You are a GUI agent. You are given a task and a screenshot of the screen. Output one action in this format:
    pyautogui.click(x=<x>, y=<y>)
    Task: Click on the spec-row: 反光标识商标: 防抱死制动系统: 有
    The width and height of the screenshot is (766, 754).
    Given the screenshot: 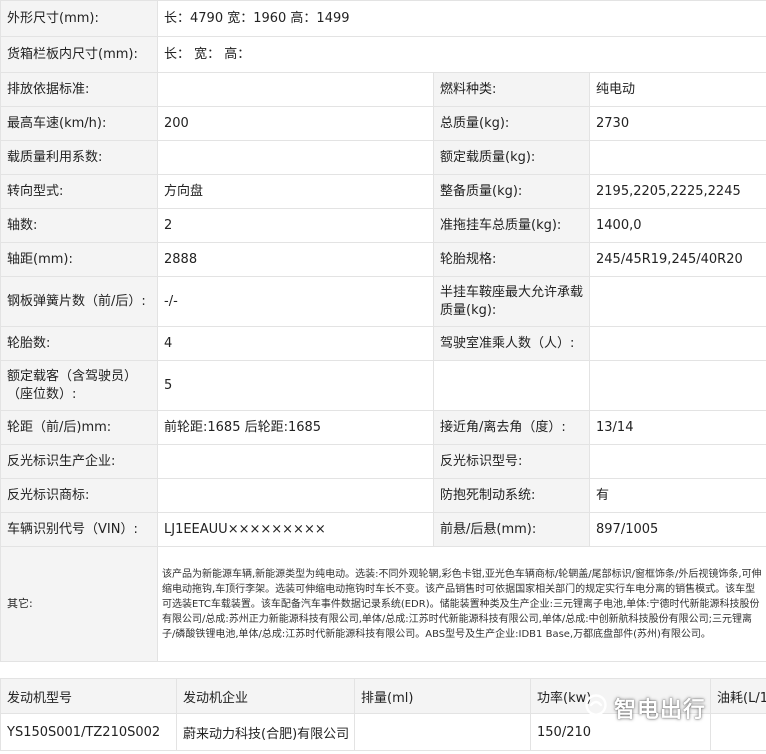 What is the action you would take?
    pyautogui.click(x=383, y=495)
    